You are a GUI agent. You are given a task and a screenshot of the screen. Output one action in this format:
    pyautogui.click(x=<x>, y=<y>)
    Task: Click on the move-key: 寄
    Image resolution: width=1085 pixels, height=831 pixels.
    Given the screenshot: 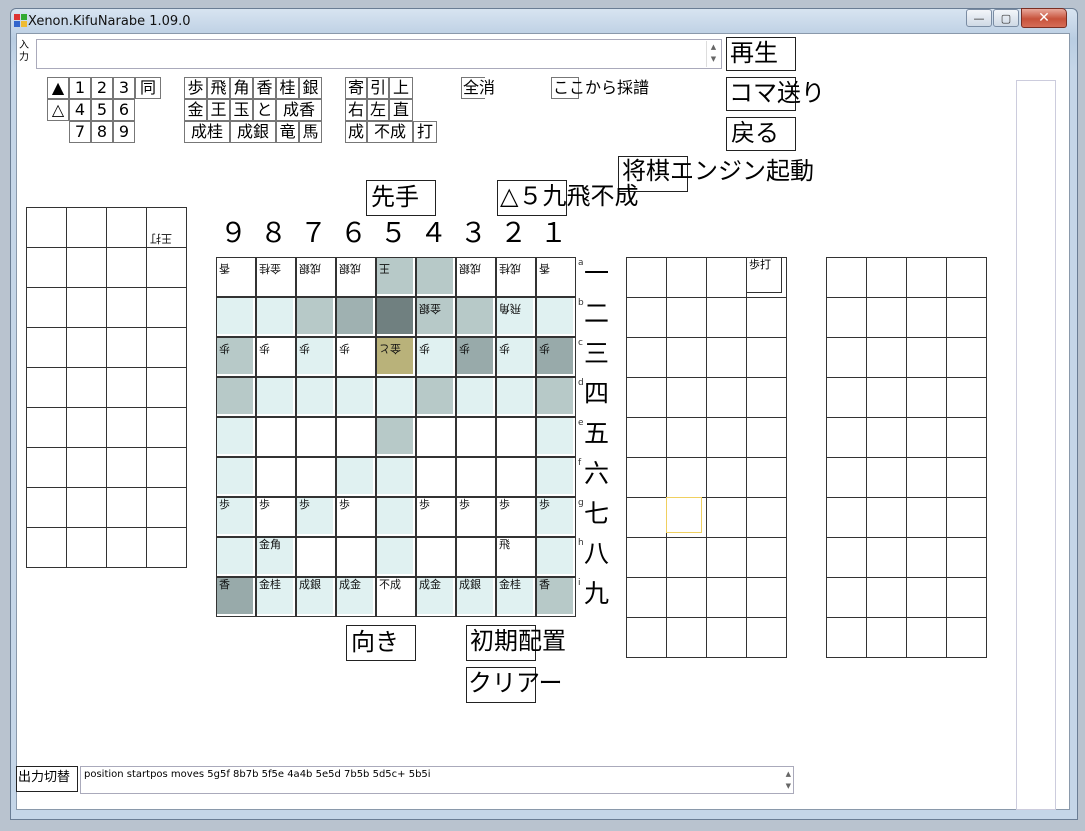 What is the action you would take?
    pyautogui.click(x=356, y=88)
    